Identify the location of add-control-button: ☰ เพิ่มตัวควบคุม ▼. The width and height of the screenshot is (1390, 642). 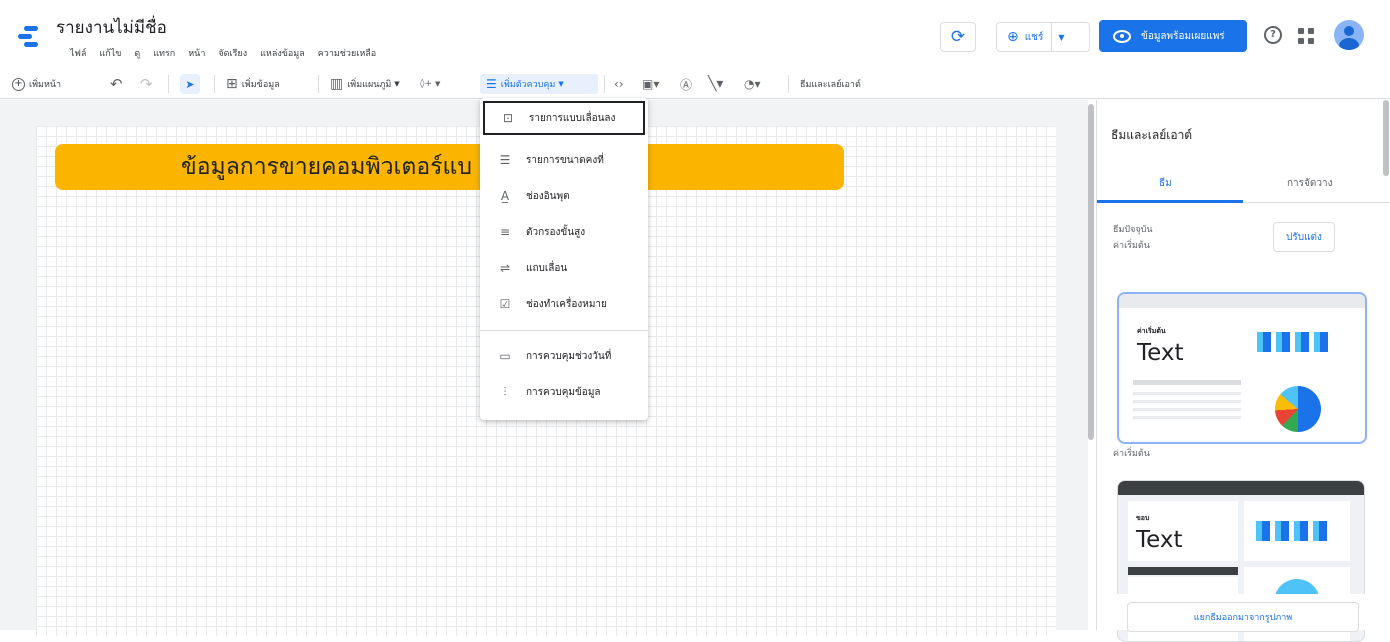
(539, 84).